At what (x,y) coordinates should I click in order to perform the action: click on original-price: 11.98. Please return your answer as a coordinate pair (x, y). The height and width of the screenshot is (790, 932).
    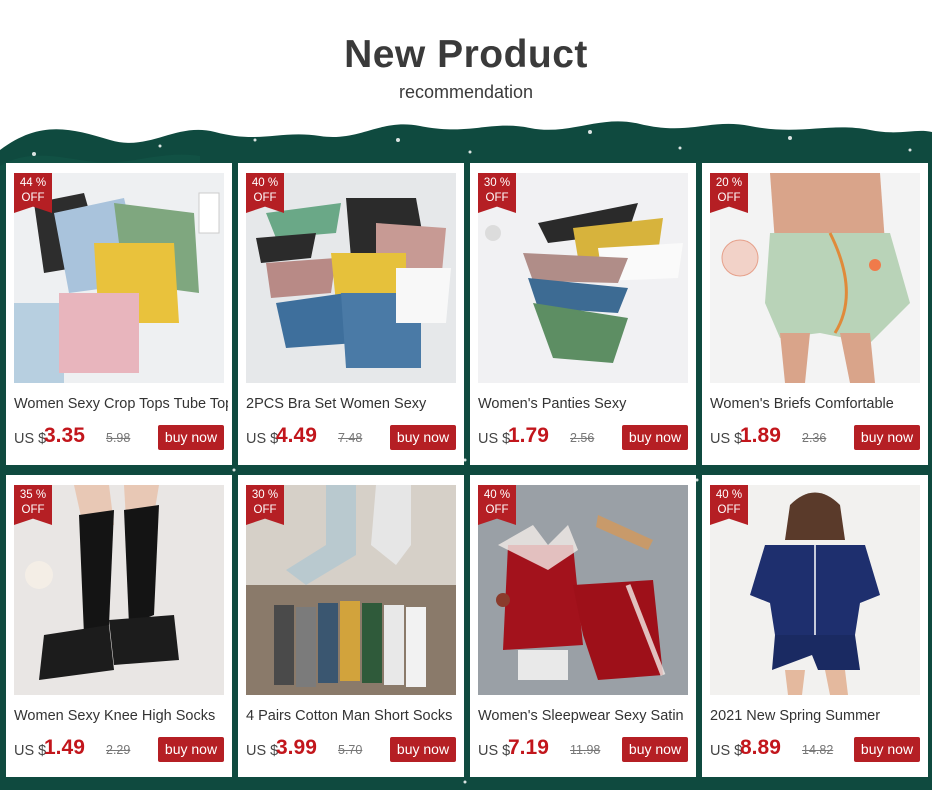
    Looking at the image, I should click on (585, 750).